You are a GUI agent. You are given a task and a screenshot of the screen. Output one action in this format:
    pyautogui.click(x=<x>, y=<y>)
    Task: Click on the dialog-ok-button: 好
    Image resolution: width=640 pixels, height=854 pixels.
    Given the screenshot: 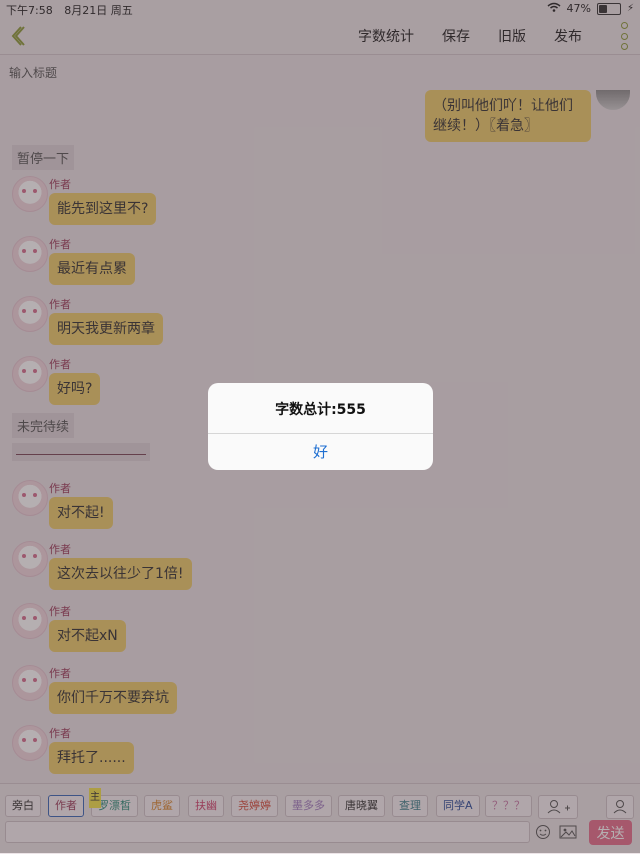 What is the action you would take?
    pyautogui.click(x=320, y=452)
    